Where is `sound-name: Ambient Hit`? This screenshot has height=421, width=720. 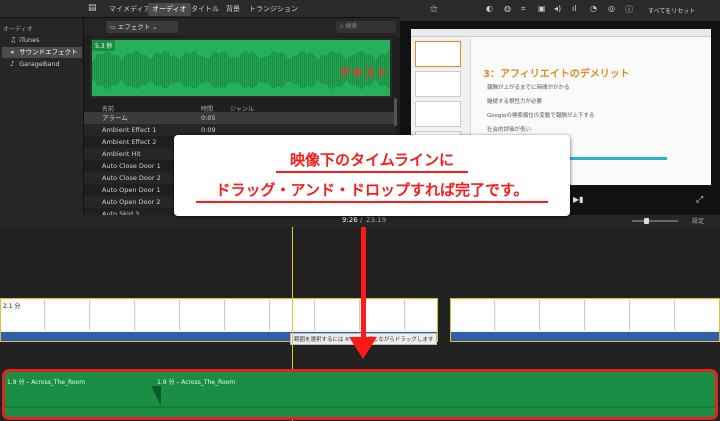
sound-name: Ambient Hit is located at coordinates (121, 154).